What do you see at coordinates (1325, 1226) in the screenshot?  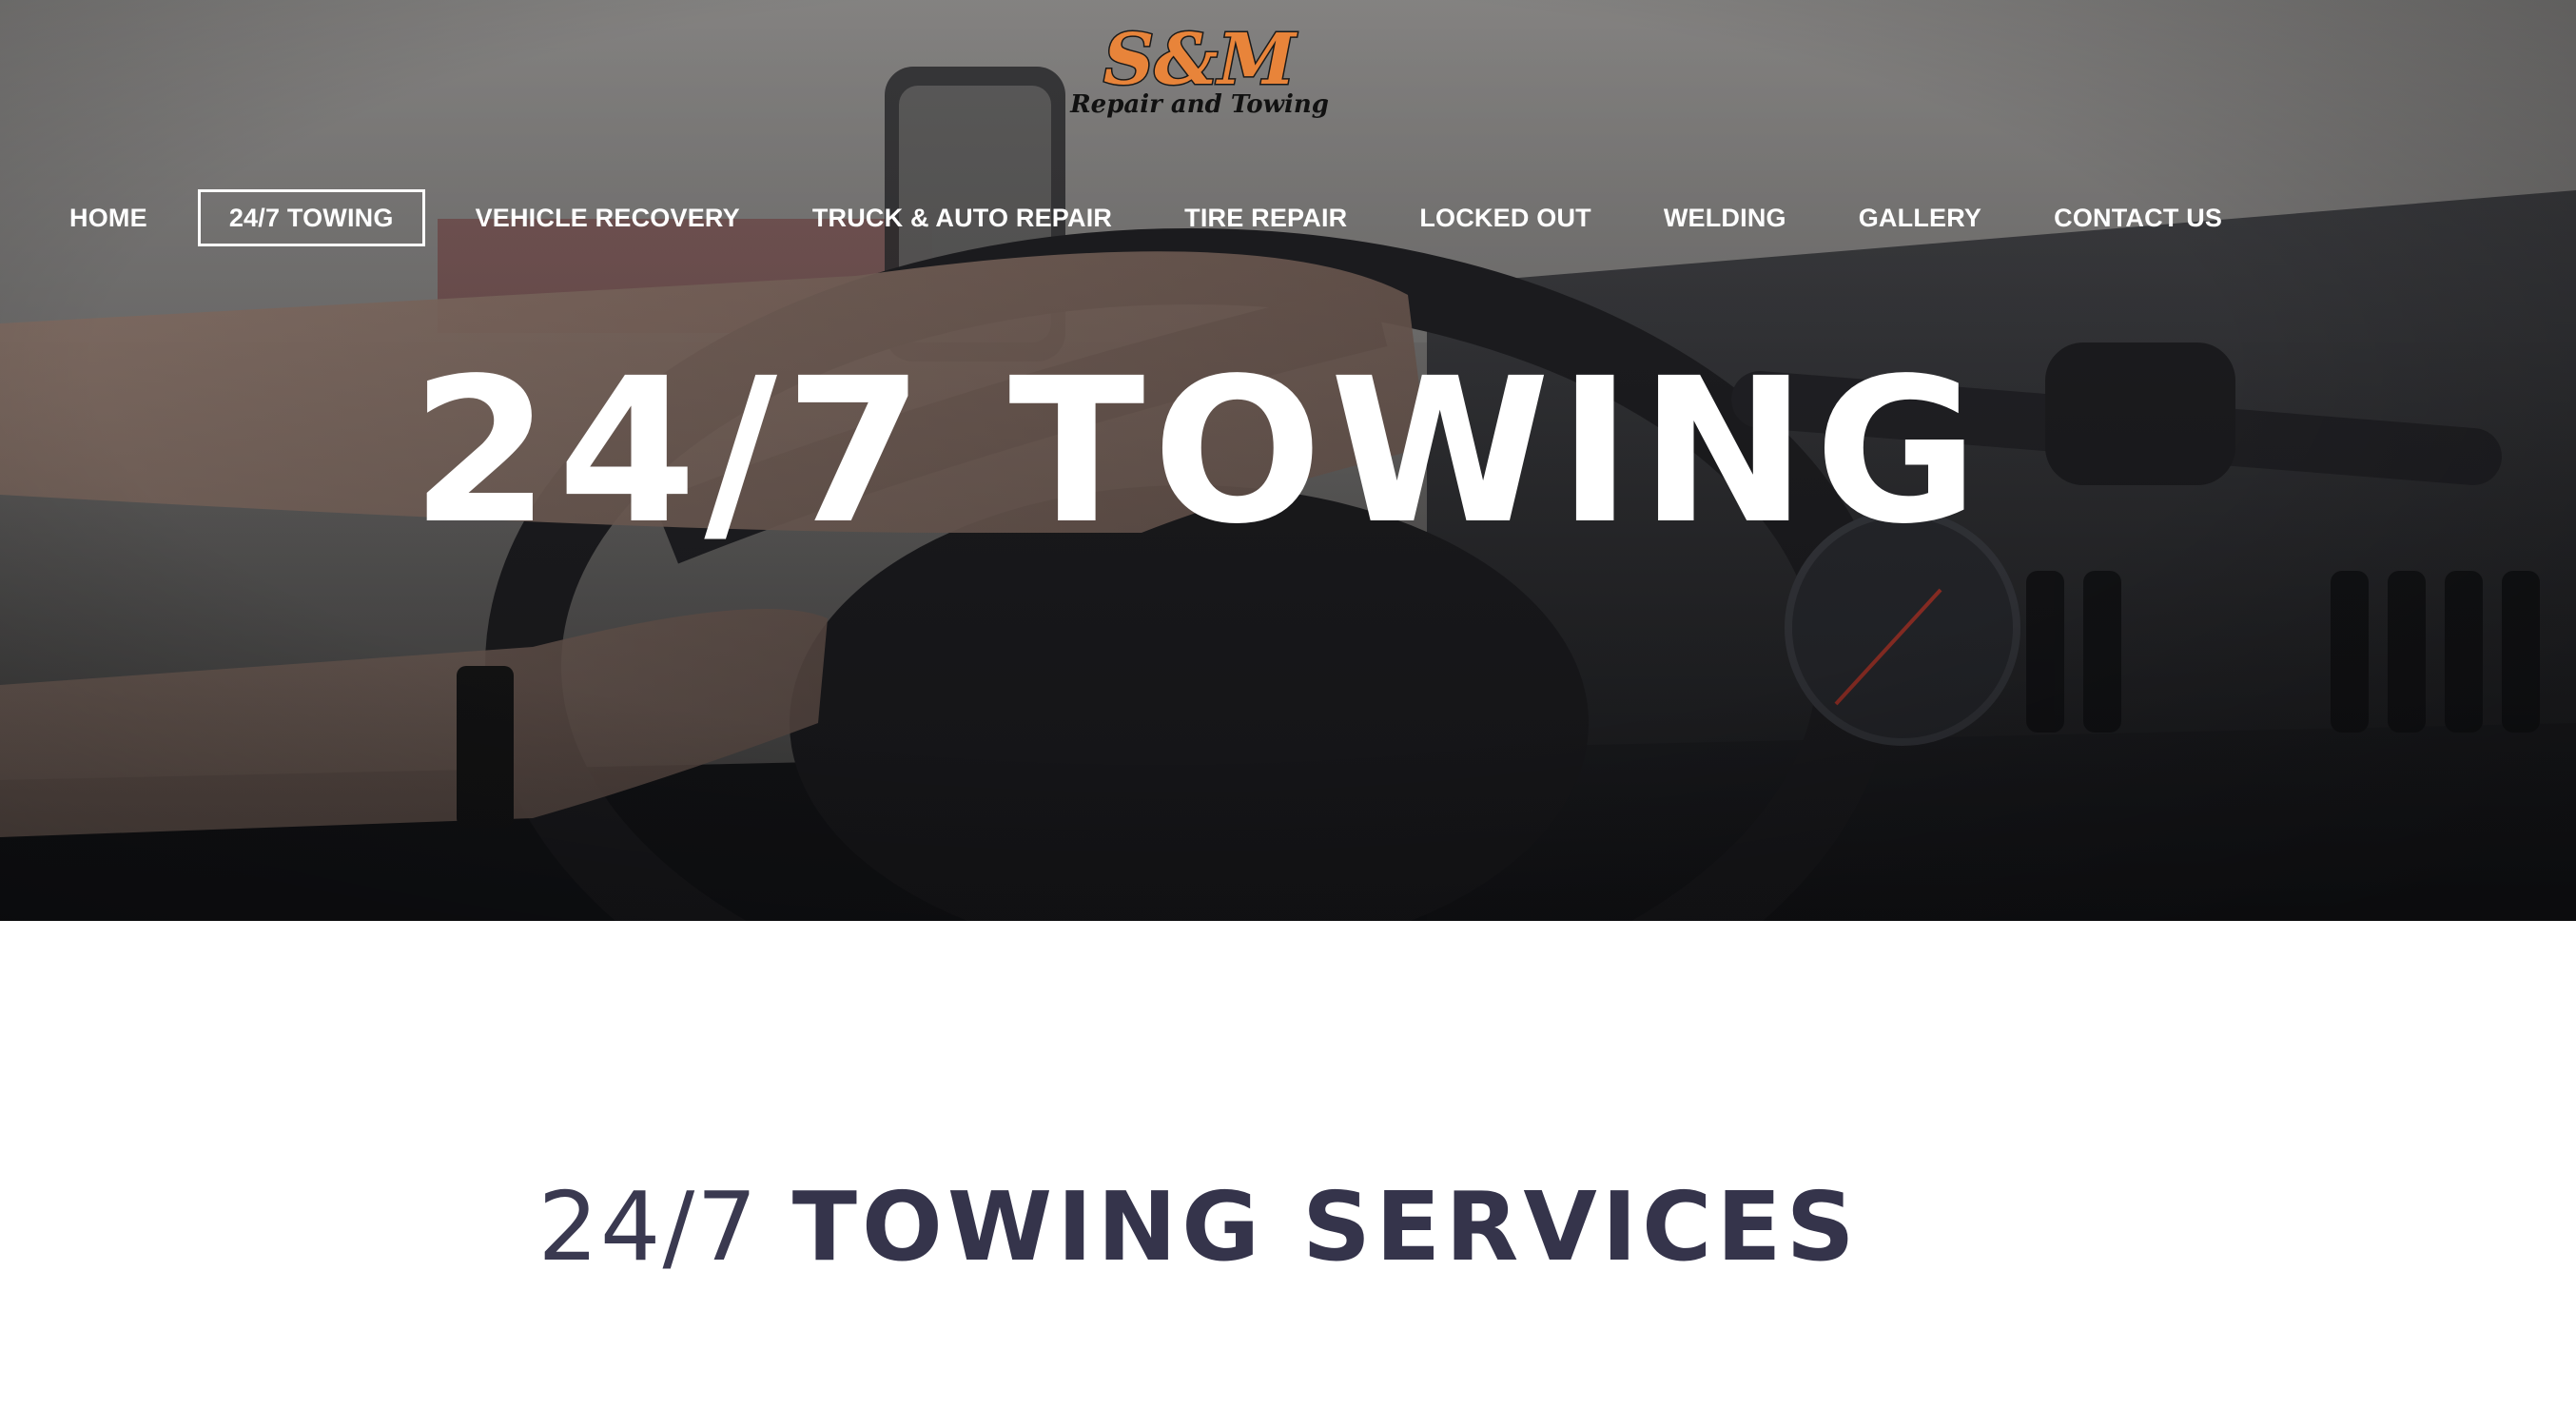 I see `section-heading-bold: TOWING SERVICES` at bounding box center [1325, 1226].